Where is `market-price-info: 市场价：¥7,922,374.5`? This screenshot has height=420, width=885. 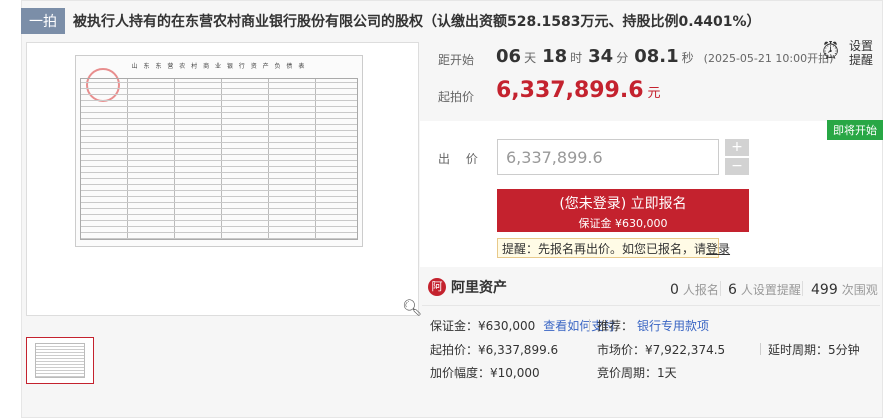
market-price-info: 市场价：¥7,922,374.5 is located at coordinates (661, 350).